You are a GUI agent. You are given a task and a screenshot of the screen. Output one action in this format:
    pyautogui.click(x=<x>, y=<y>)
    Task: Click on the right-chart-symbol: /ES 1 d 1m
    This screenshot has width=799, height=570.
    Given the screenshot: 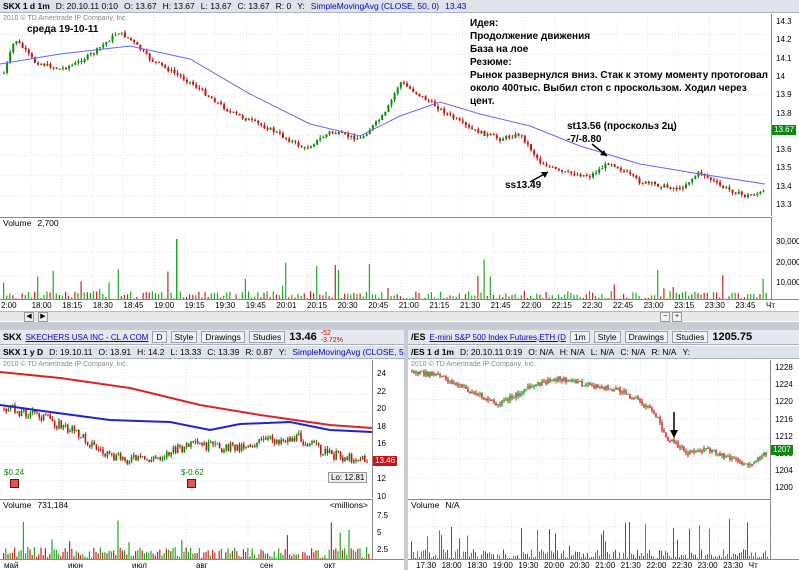 What is the action you would take?
    pyautogui.click(x=432, y=352)
    